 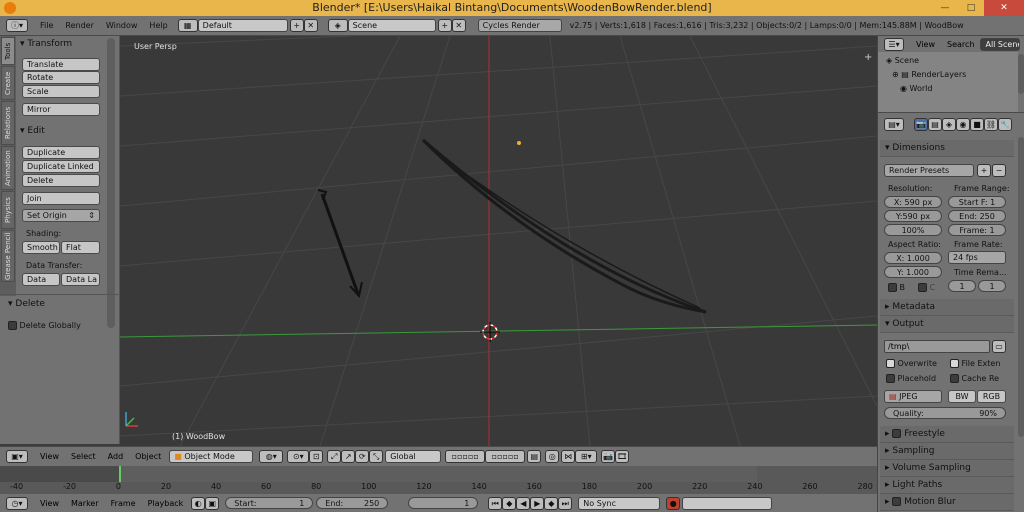 I want to click on play-icon: ▶, so click(x=537, y=503).